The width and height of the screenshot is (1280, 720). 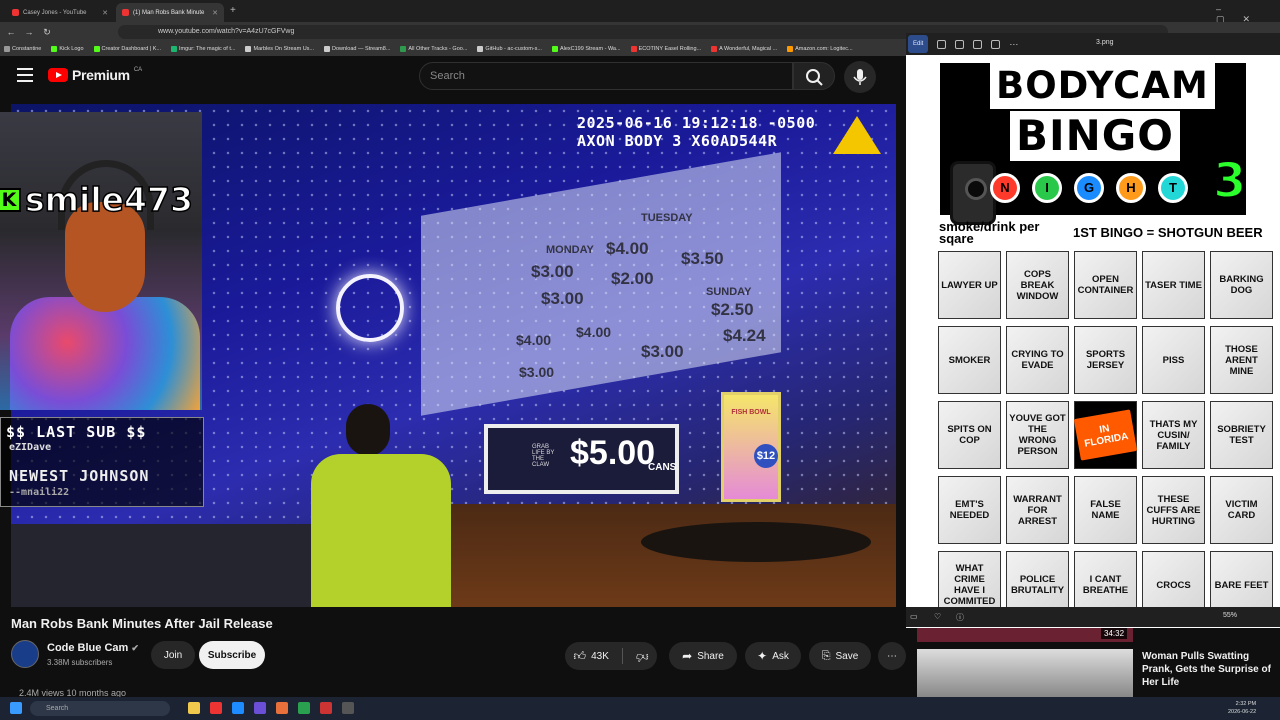 I want to click on browser-tab: Casey Jones - YouTube ✕, so click(x=60, y=12).